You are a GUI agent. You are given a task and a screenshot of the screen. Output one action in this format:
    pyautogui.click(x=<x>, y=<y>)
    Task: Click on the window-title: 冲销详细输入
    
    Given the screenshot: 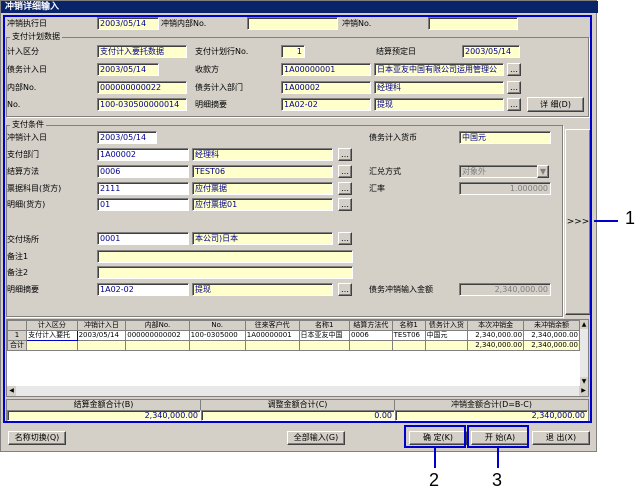 What is the action you would take?
    pyautogui.click(x=299, y=7)
    